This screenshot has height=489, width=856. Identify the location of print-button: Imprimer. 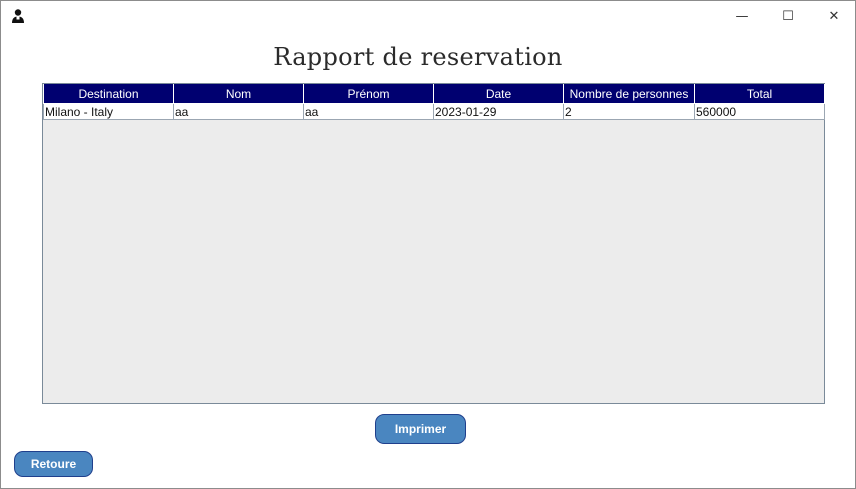
(420, 429).